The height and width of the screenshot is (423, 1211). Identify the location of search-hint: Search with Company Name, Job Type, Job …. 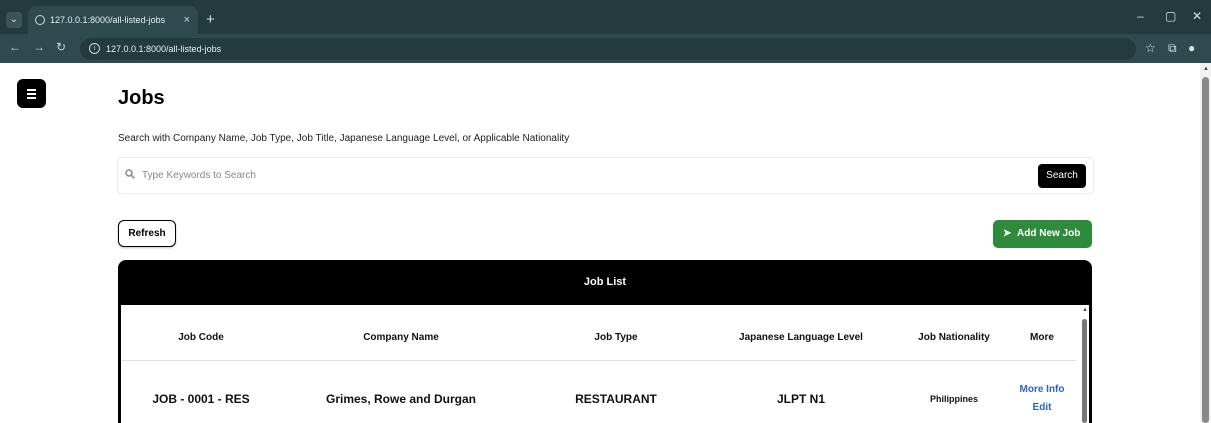
(344, 138).